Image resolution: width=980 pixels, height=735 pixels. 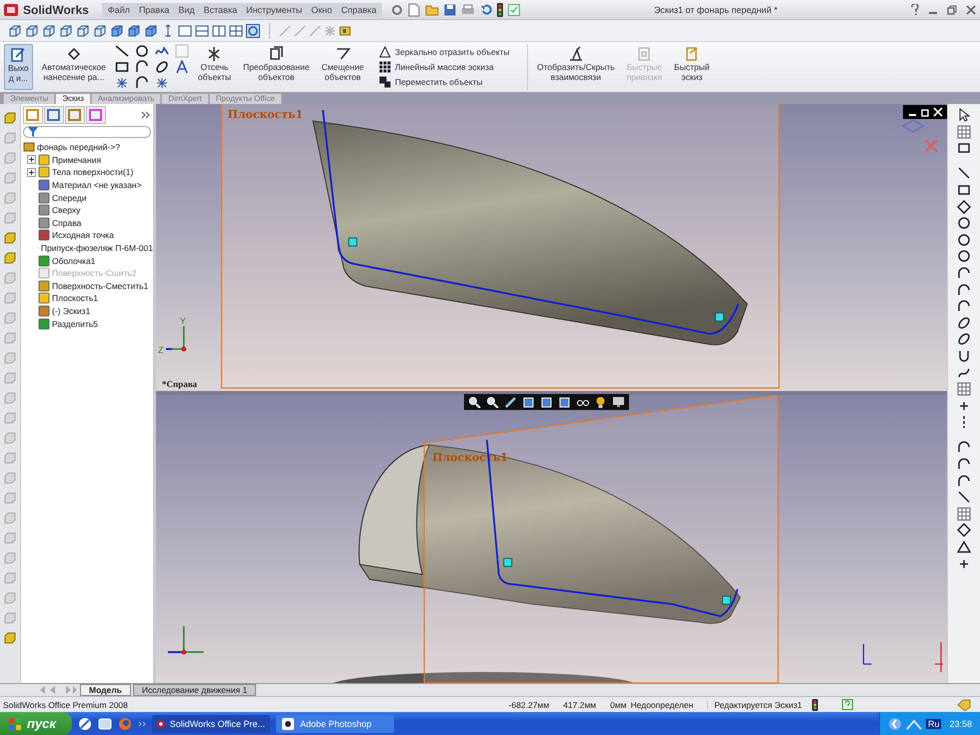 What do you see at coordinates (964, 207) in the screenshot?
I see `diamond-icon` at bounding box center [964, 207].